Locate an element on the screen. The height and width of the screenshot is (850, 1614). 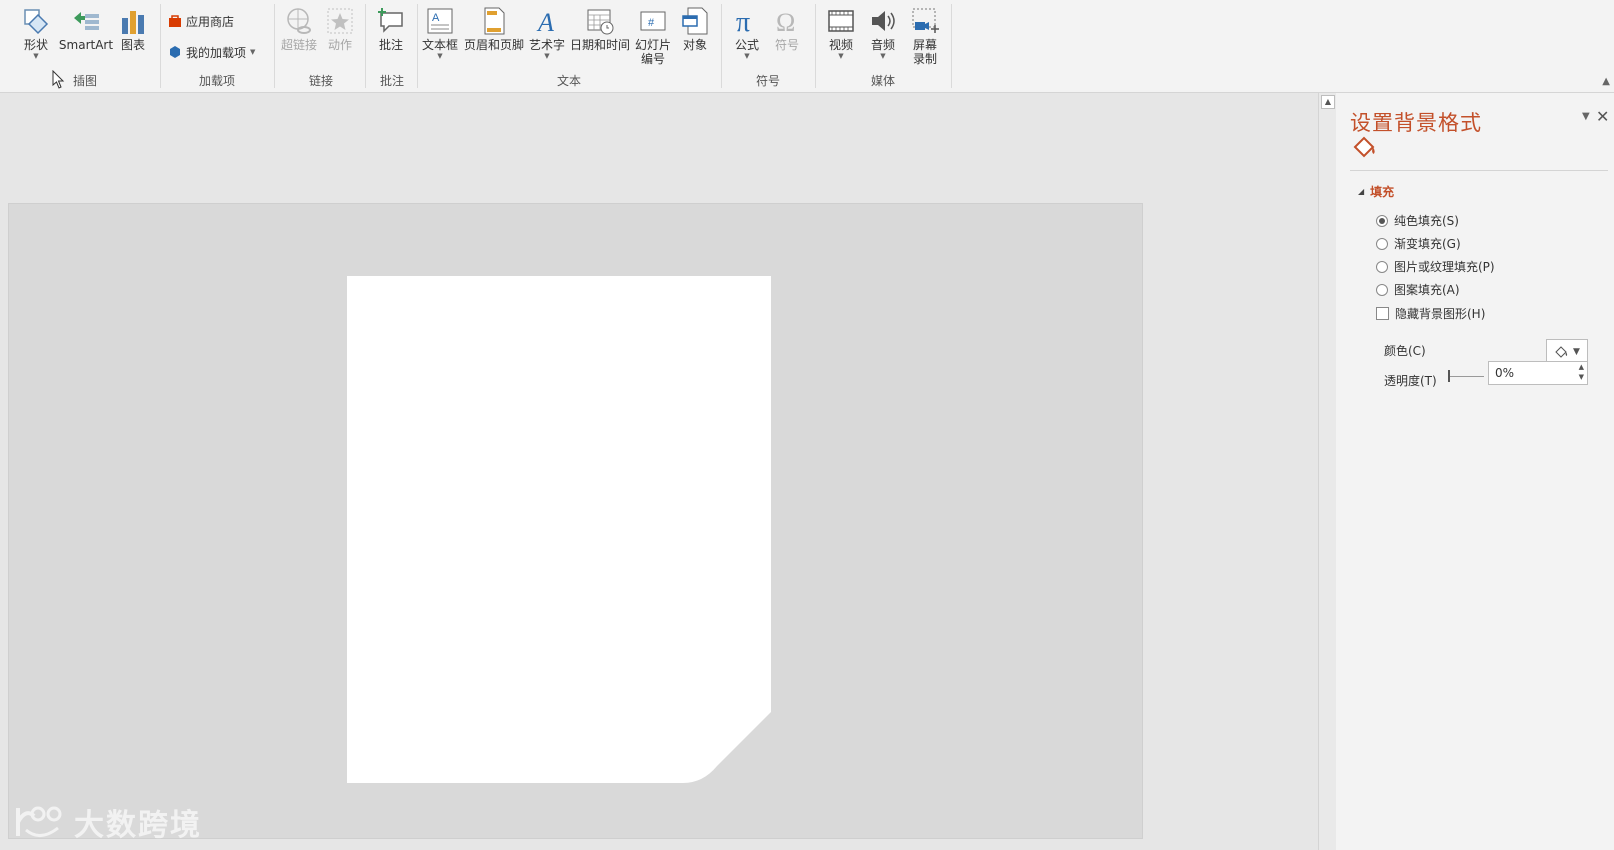
picture-fill-option: 图片或纹理填充(P) is located at coordinates (1435, 266).